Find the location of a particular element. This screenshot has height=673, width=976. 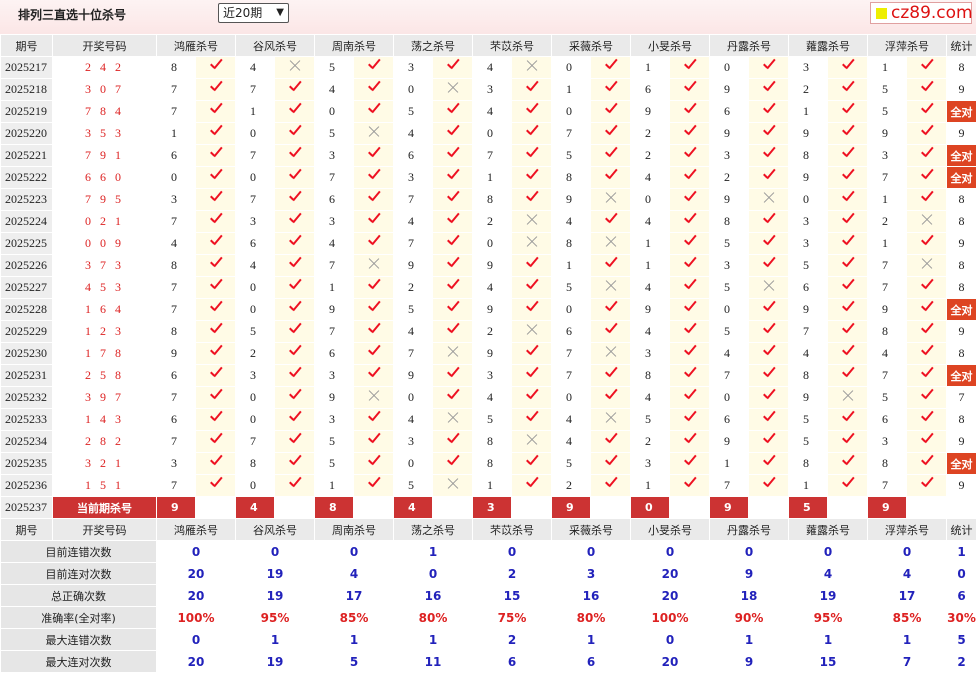

draw-number-cell: 3 5 3 is located at coordinates (105, 134).